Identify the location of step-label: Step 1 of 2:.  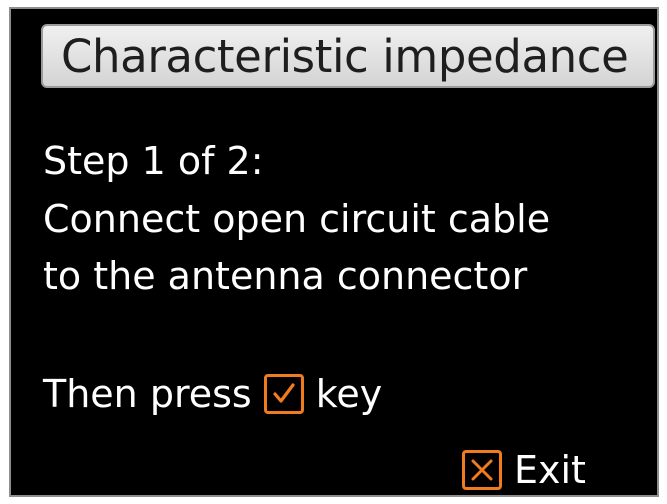
(153, 161).